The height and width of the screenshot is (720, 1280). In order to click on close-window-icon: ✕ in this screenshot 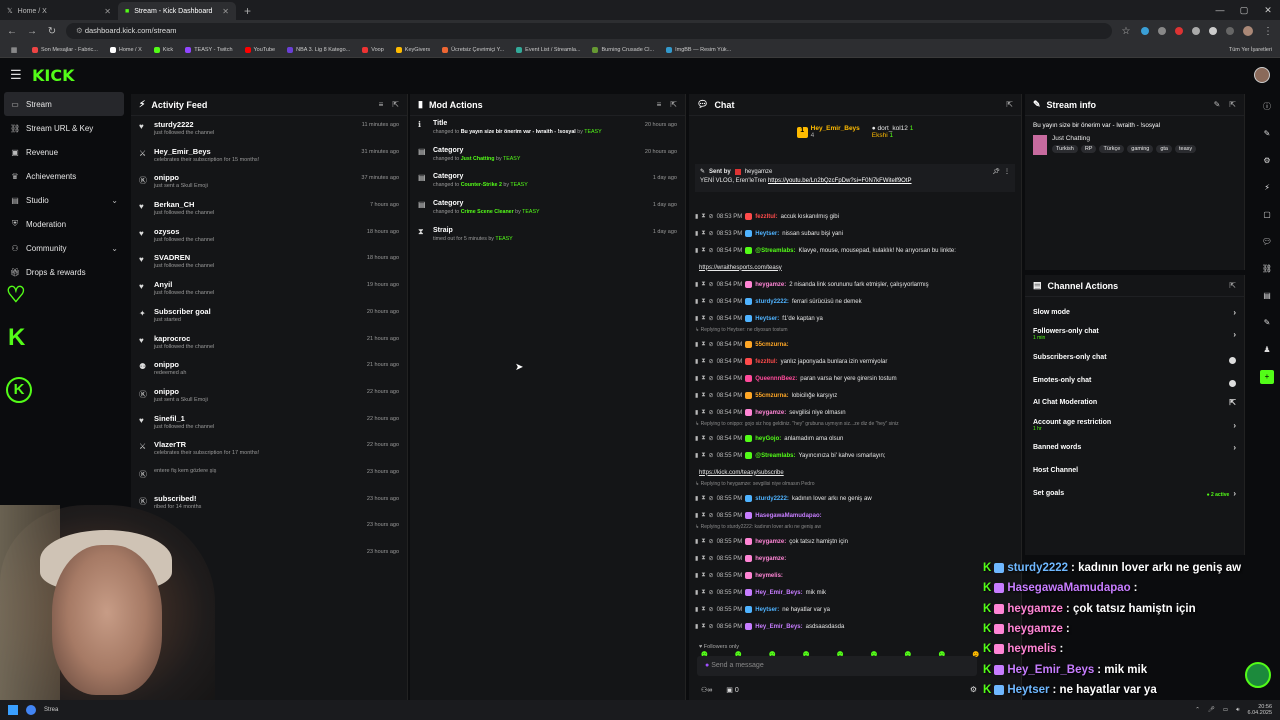, I will do `click(1268, 10)`.